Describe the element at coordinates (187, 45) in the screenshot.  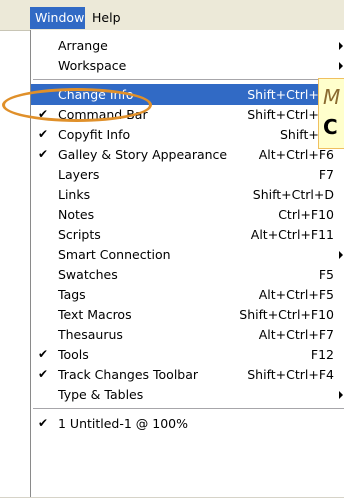
I see `menu-item-arrange: Arrange` at that location.